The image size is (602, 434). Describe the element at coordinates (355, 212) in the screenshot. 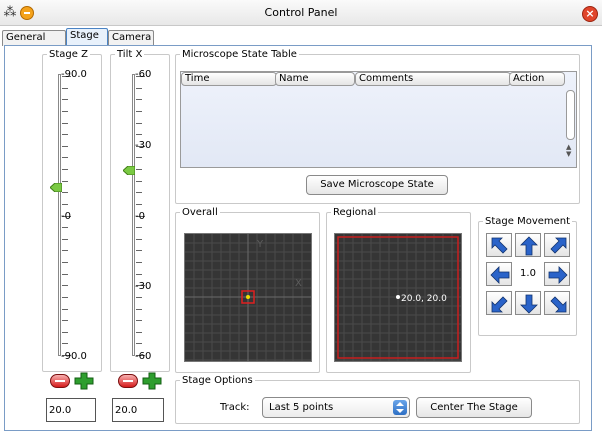

I see `regional-title: Regional` at that location.